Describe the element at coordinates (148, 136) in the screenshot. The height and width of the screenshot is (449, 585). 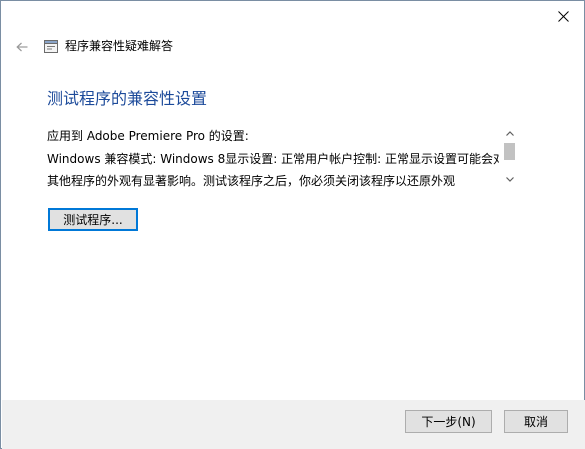
I see `settings-line-applies-to: 应用到 Adobe Premiere Pro 的设置:` at that location.